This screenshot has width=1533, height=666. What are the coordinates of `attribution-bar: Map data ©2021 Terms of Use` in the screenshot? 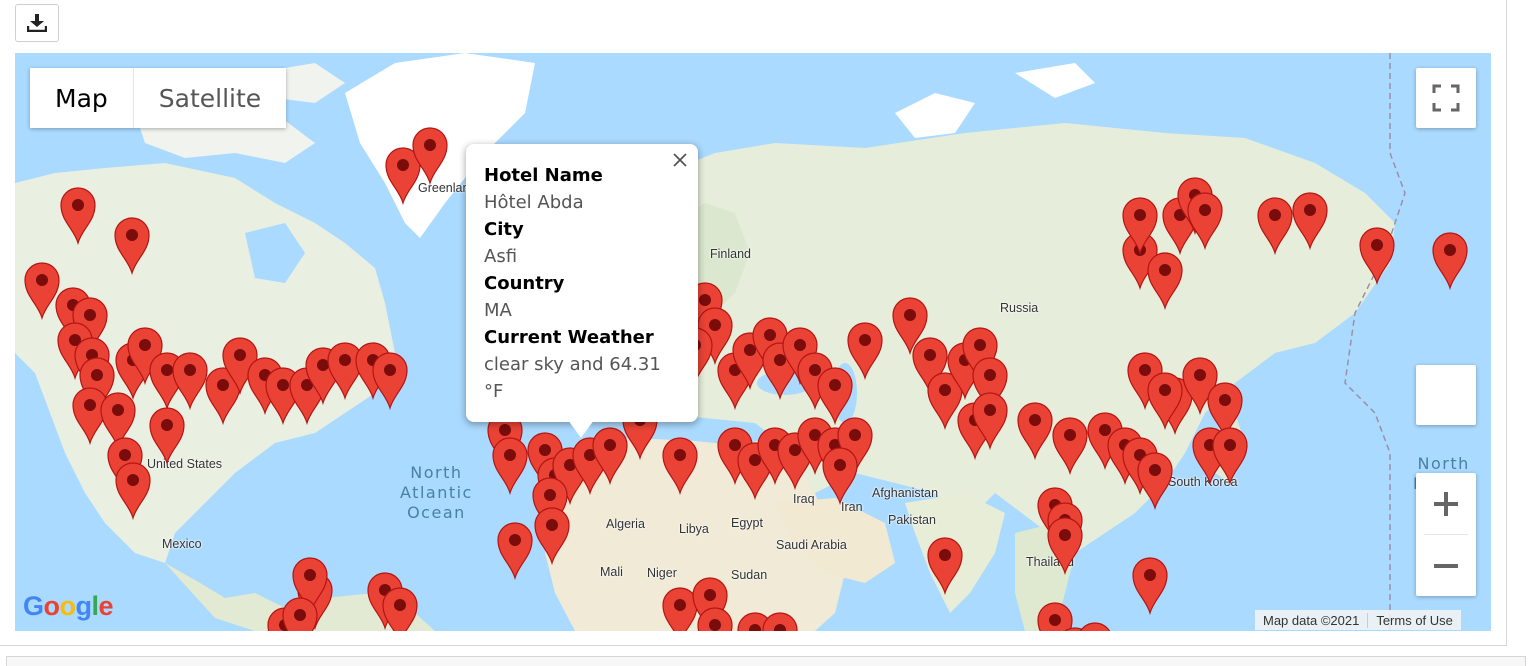 It's located at (1358, 620).